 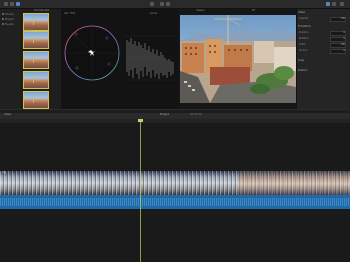 I want to click on waveform-label: Luma, so click(x=154, y=13).